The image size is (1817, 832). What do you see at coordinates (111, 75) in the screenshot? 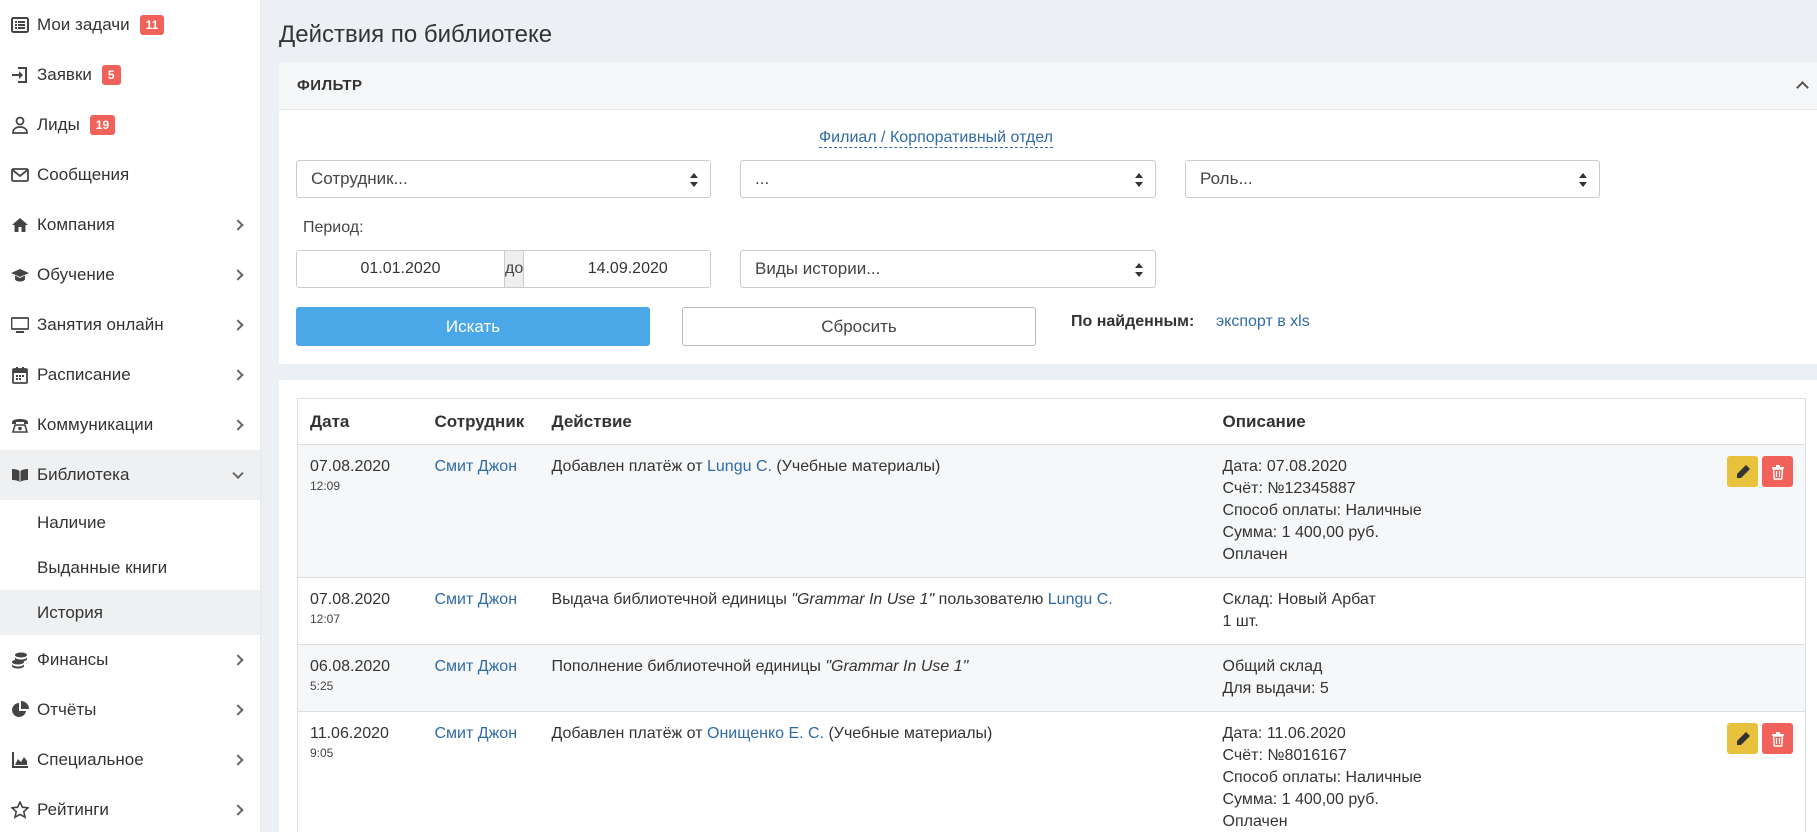
I see `requests-count-badge: 5` at bounding box center [111, 75].